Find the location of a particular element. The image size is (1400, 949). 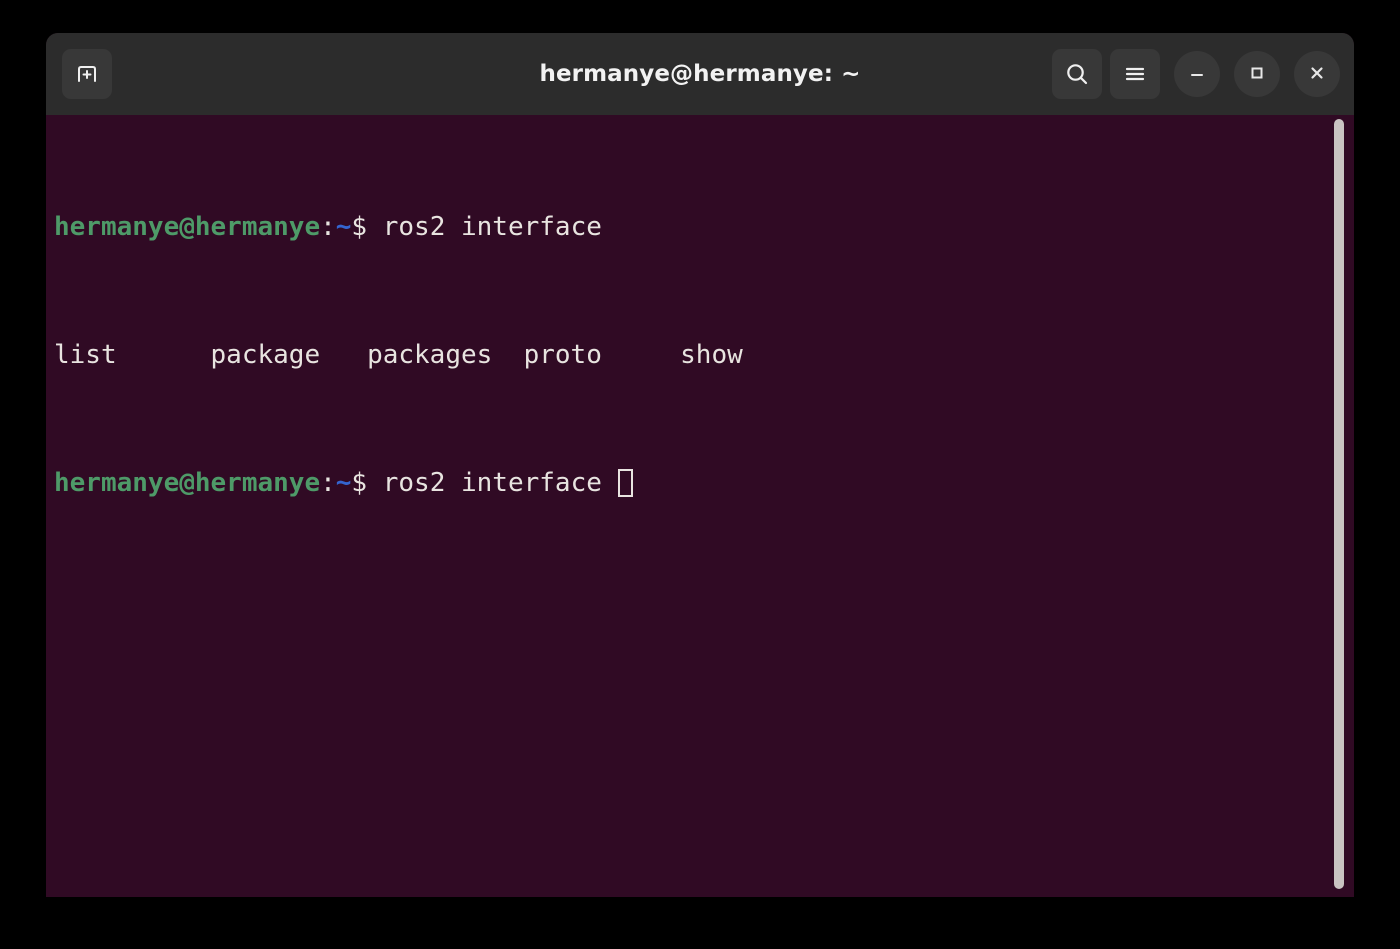

minimize-button is located at coordinates (1197, 74).